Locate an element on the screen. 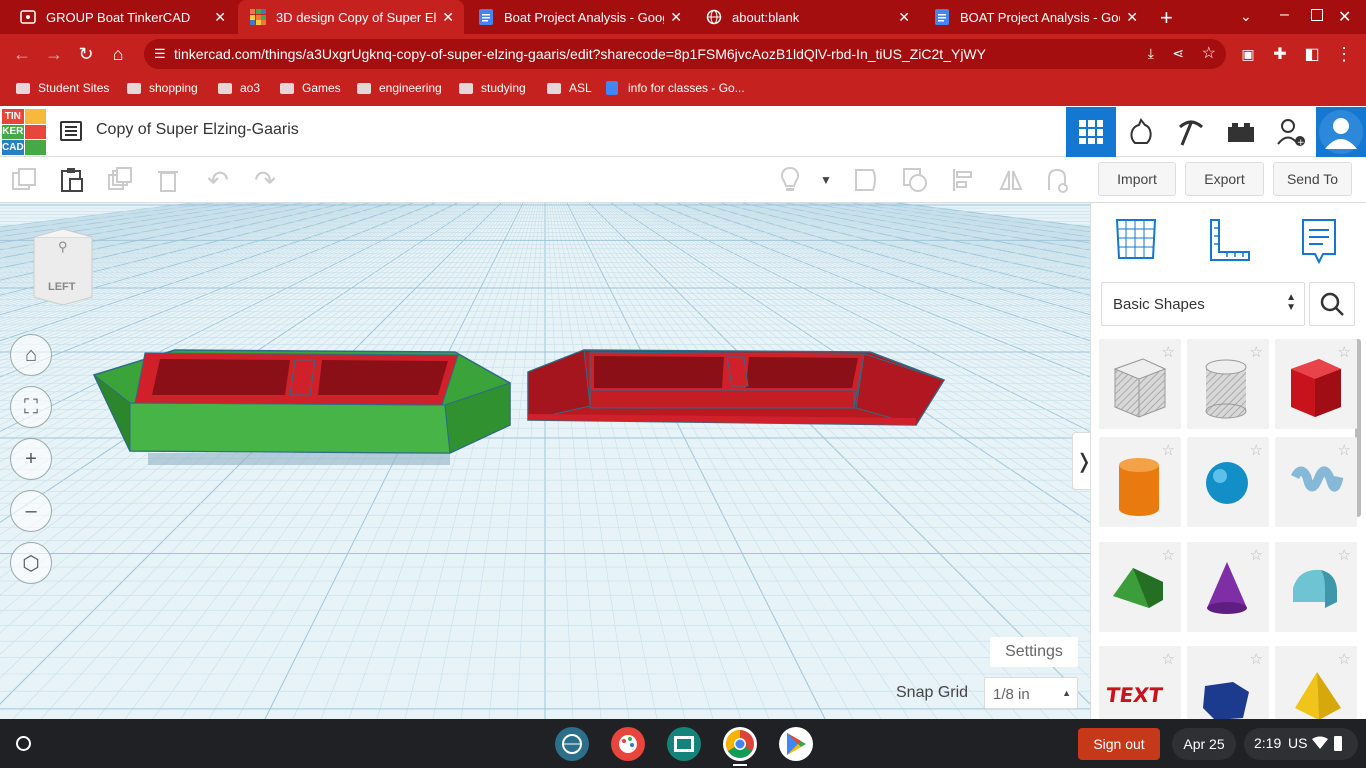 This screenshot has height=768, width=1366. pickaxe-icon is located at coordinates (1191, 132).